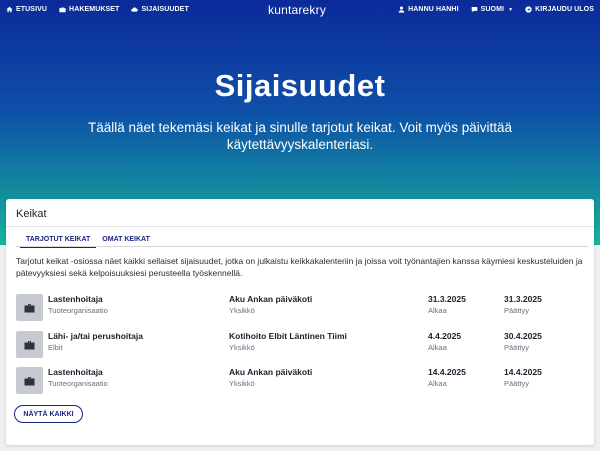 This screenshot has width=600, height=451. I want to click on nav-item-hakemukset: HAKEMUKSET, so click(89, 9).